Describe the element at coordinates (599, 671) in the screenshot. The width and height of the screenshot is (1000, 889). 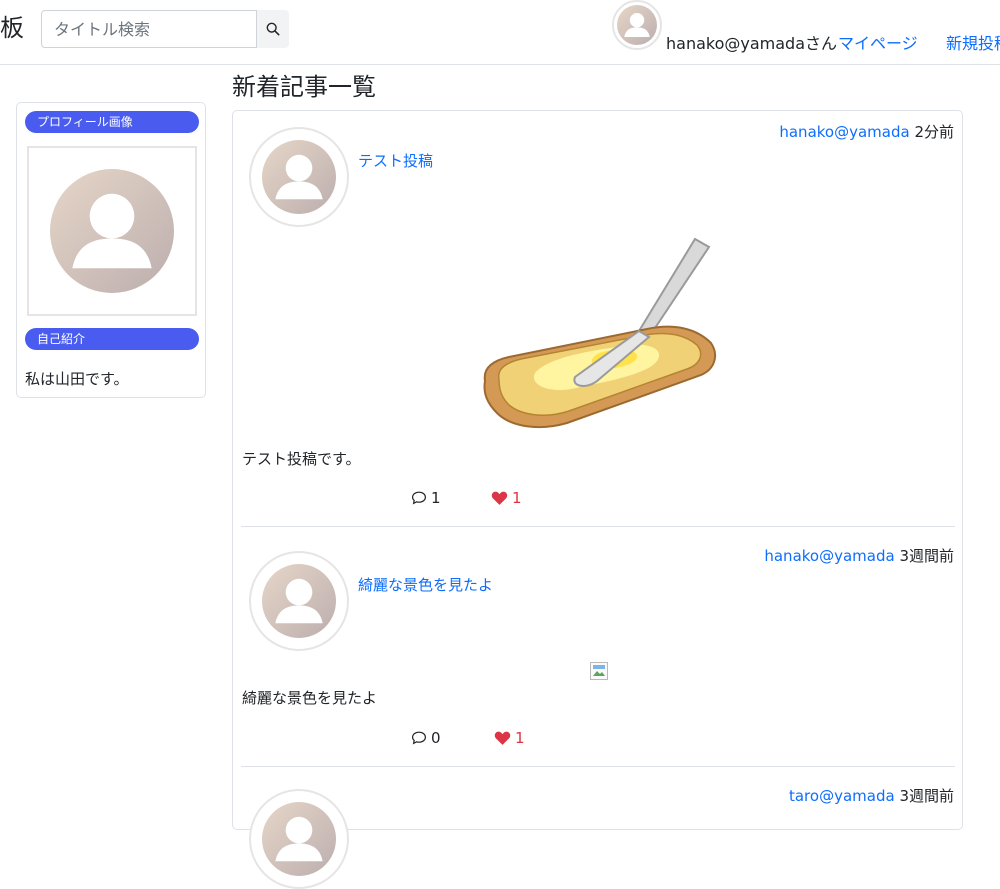
I see `broken-image-icon` at that location.